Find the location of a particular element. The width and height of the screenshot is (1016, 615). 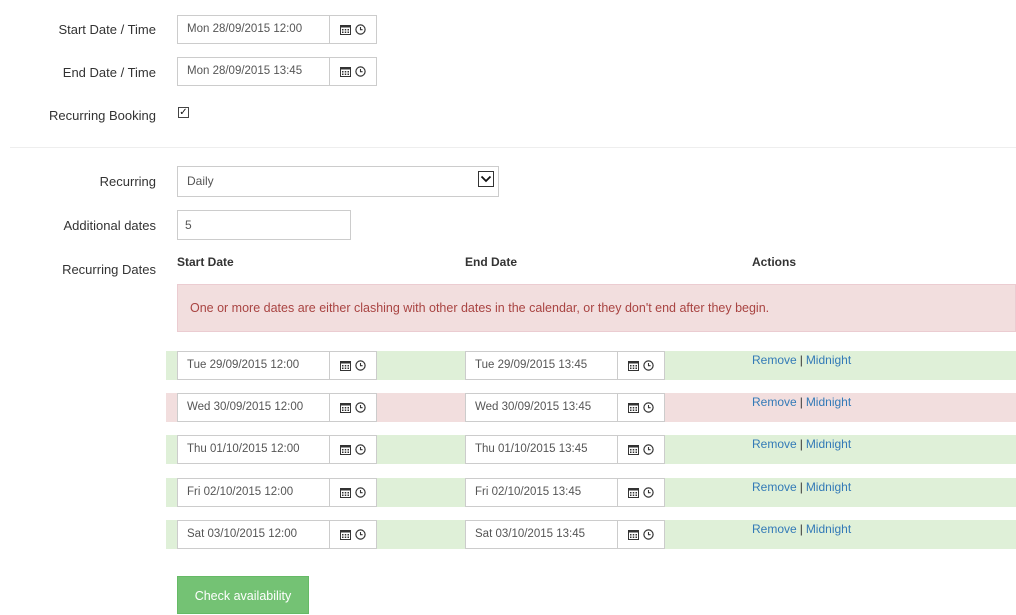

row-end-datetime-picker: Sat 03/10/2015 13:45 is located at coordinates (565, 534).